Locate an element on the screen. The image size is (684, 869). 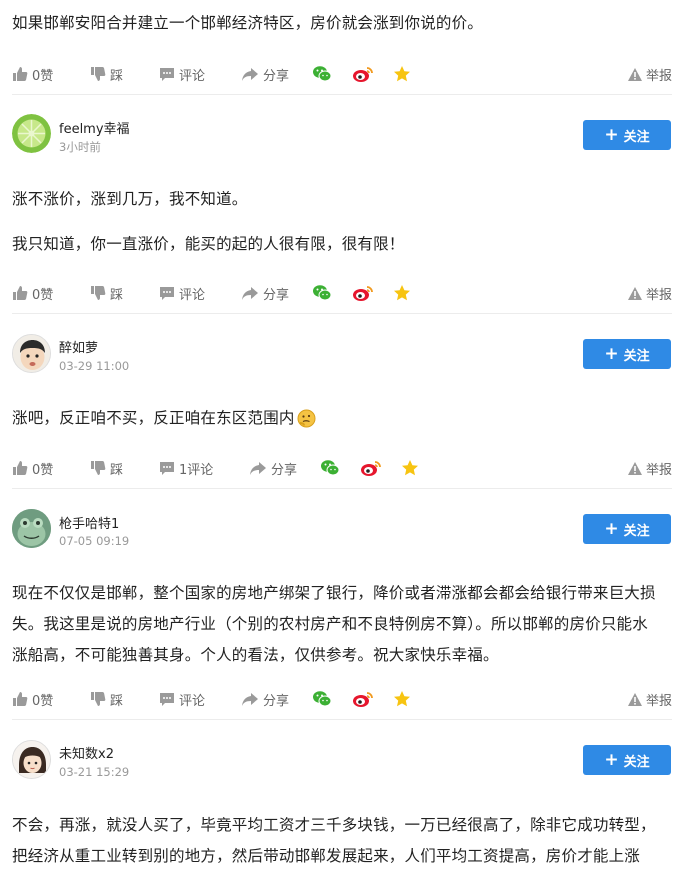
username: 枪手哈特1 is located at coordinates (89, 522).